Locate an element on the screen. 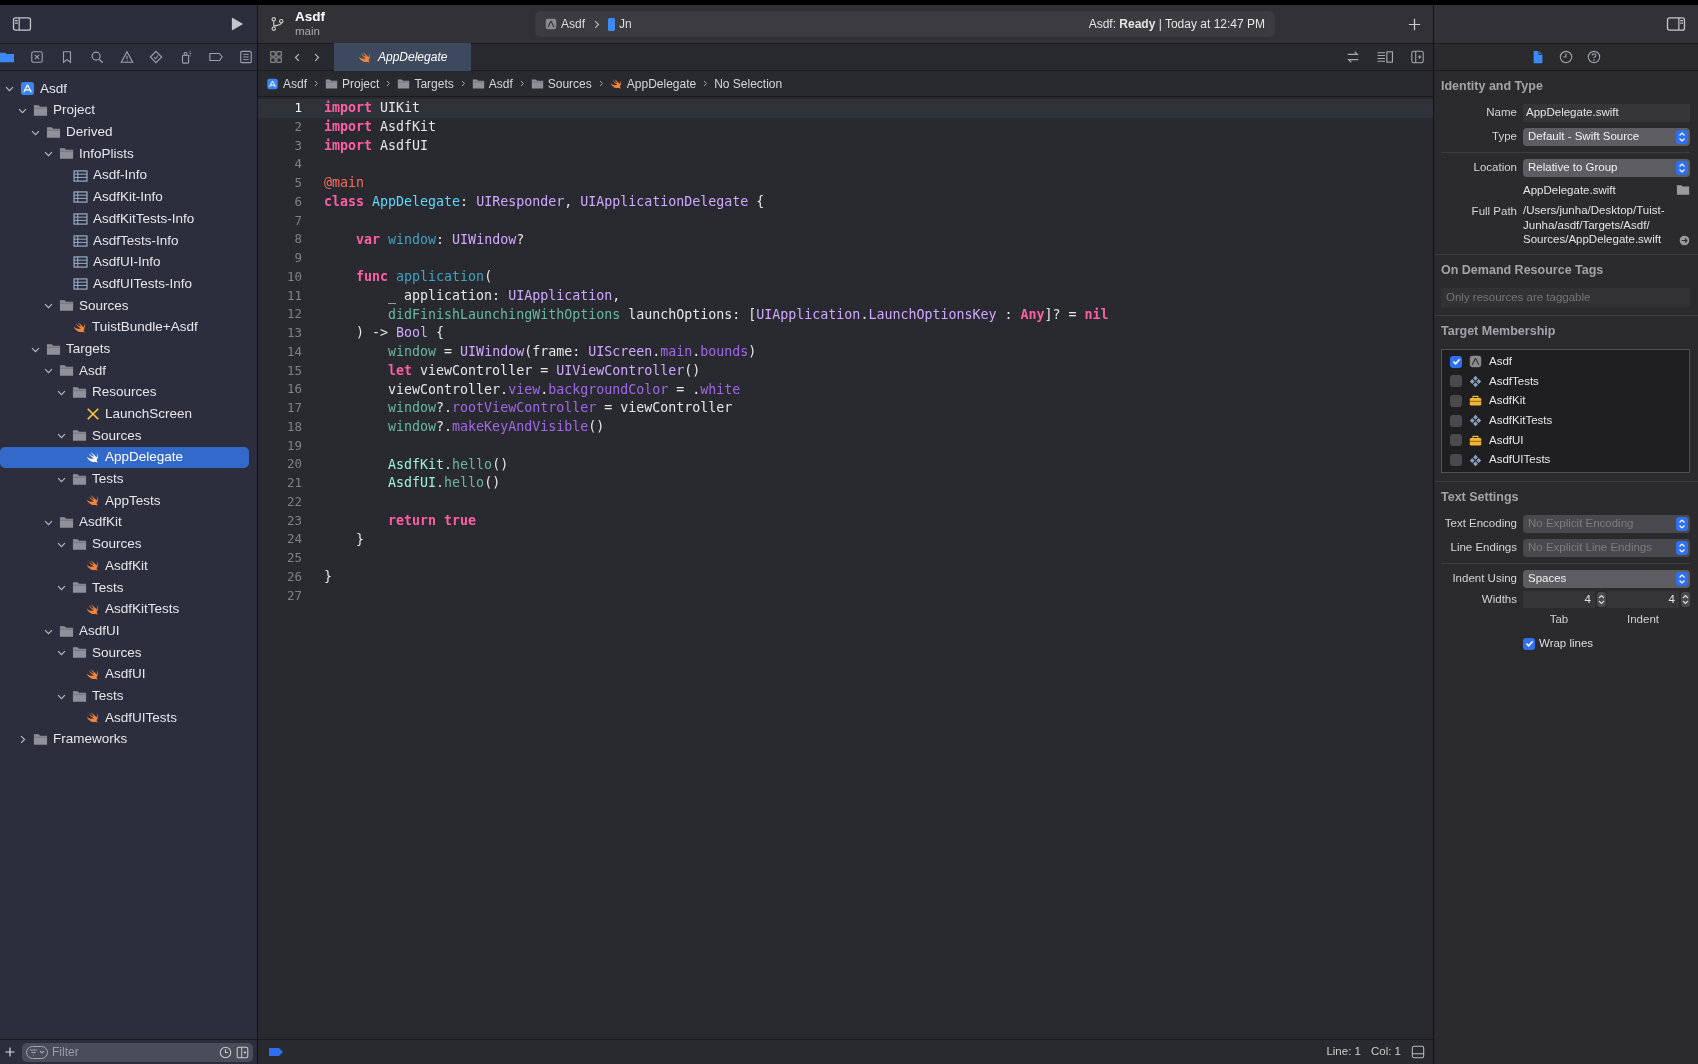 This screenshot has height=1064, width=1698. target-name: AsdfUITests is located at coordinates (1520, 460).